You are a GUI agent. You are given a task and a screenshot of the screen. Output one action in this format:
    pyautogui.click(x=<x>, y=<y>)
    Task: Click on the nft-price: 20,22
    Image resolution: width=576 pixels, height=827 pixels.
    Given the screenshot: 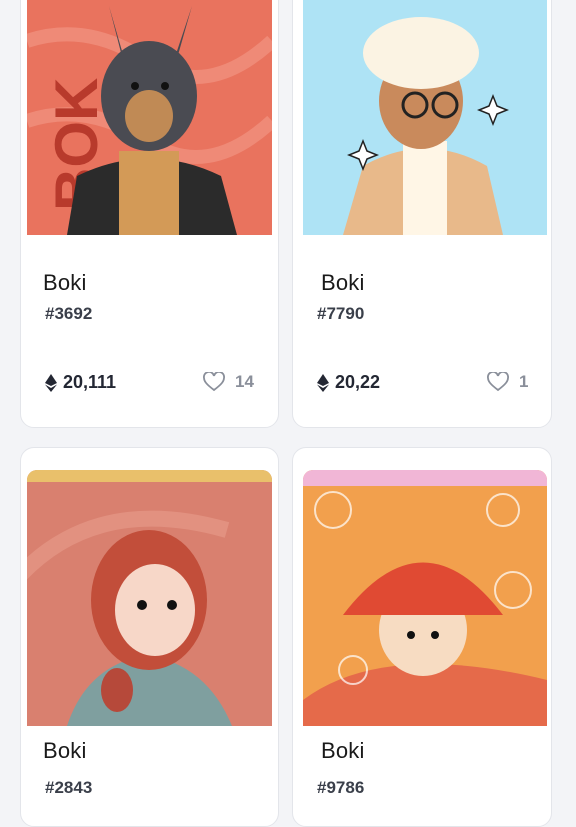 What is the action you would take?
    pyautogui.click(x=348, y=382)
    